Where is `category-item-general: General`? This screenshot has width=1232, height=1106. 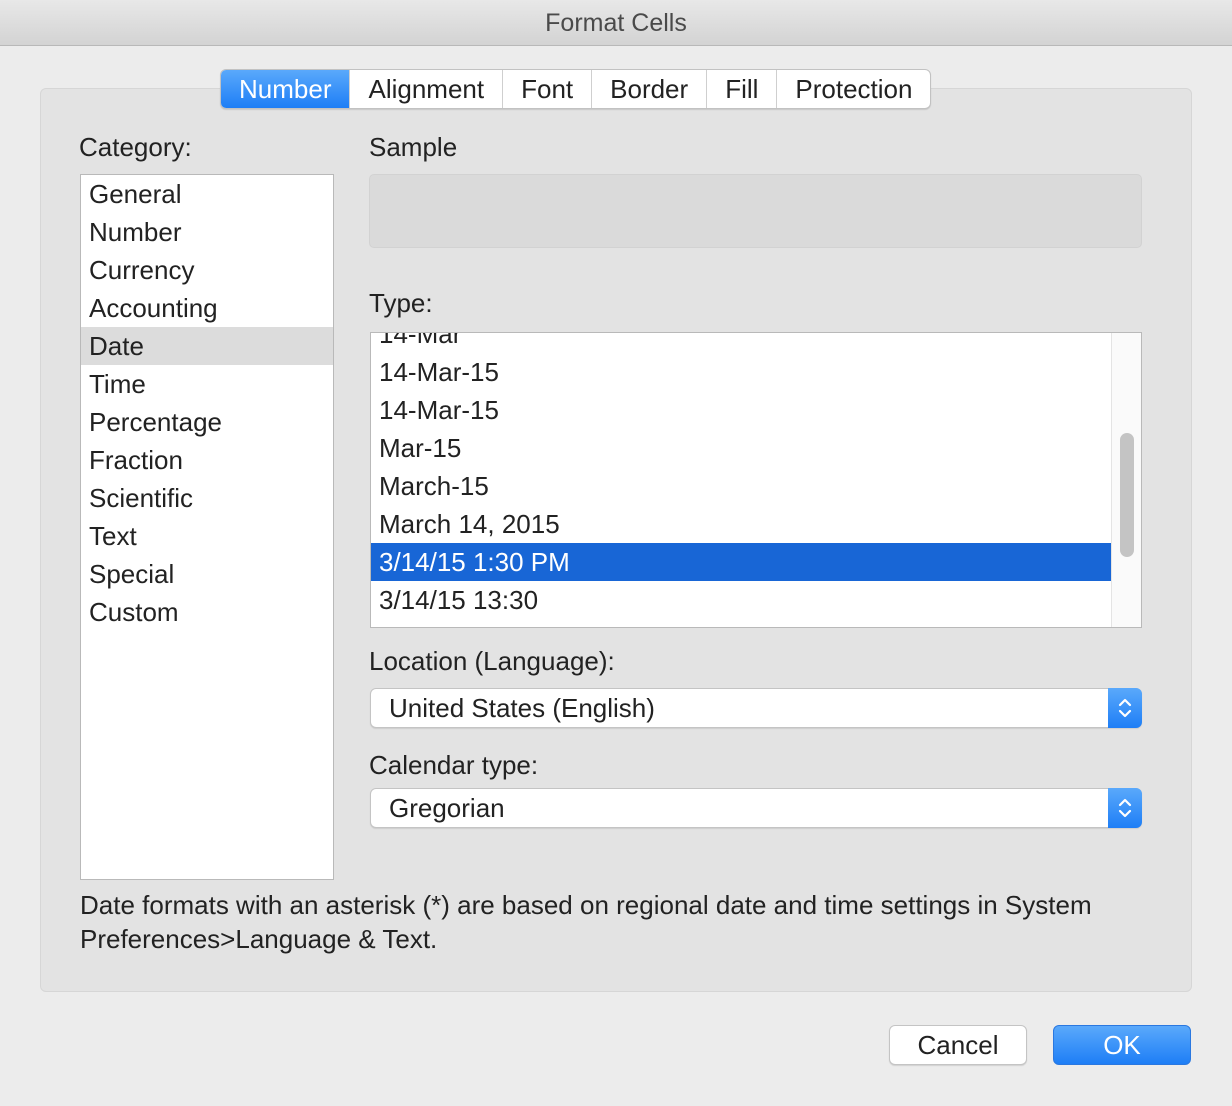 category-item-general: General is located at coordinates (207, 194).